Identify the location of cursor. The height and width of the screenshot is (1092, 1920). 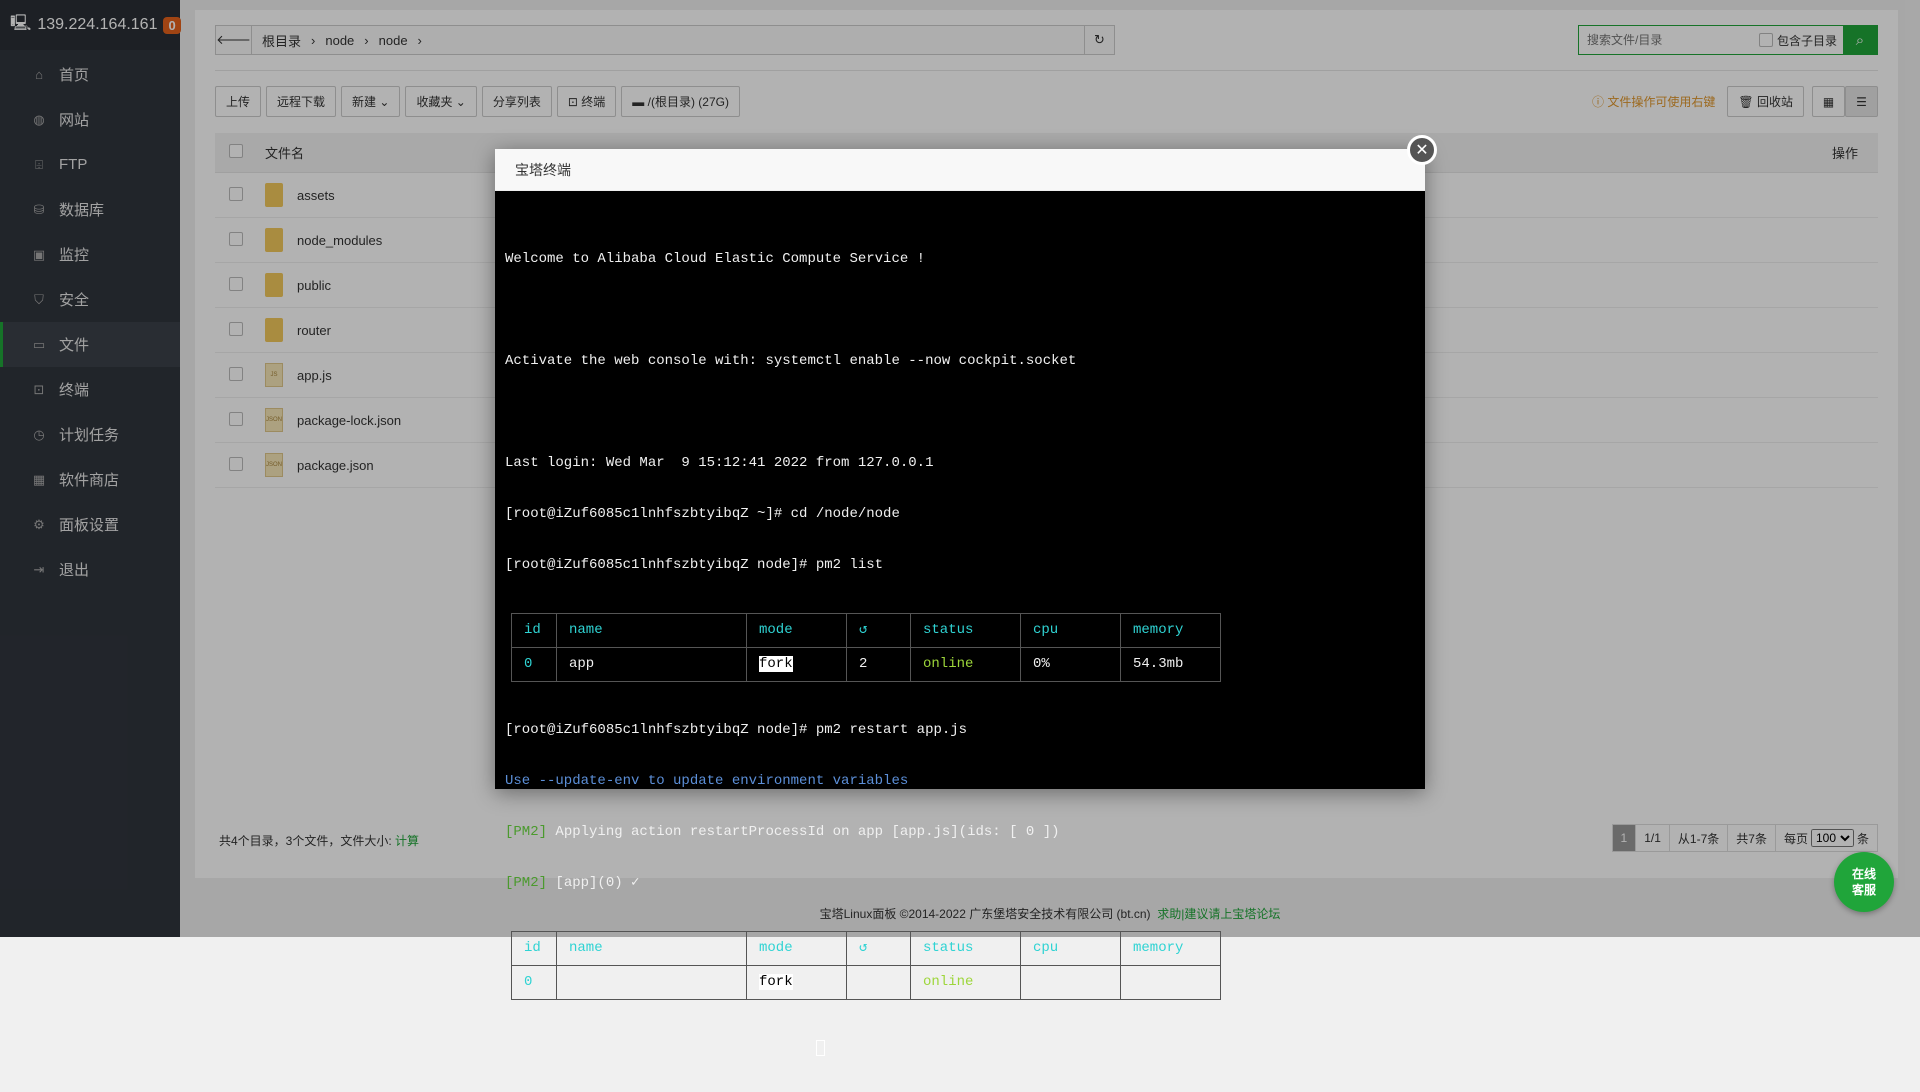
(820, 1048).